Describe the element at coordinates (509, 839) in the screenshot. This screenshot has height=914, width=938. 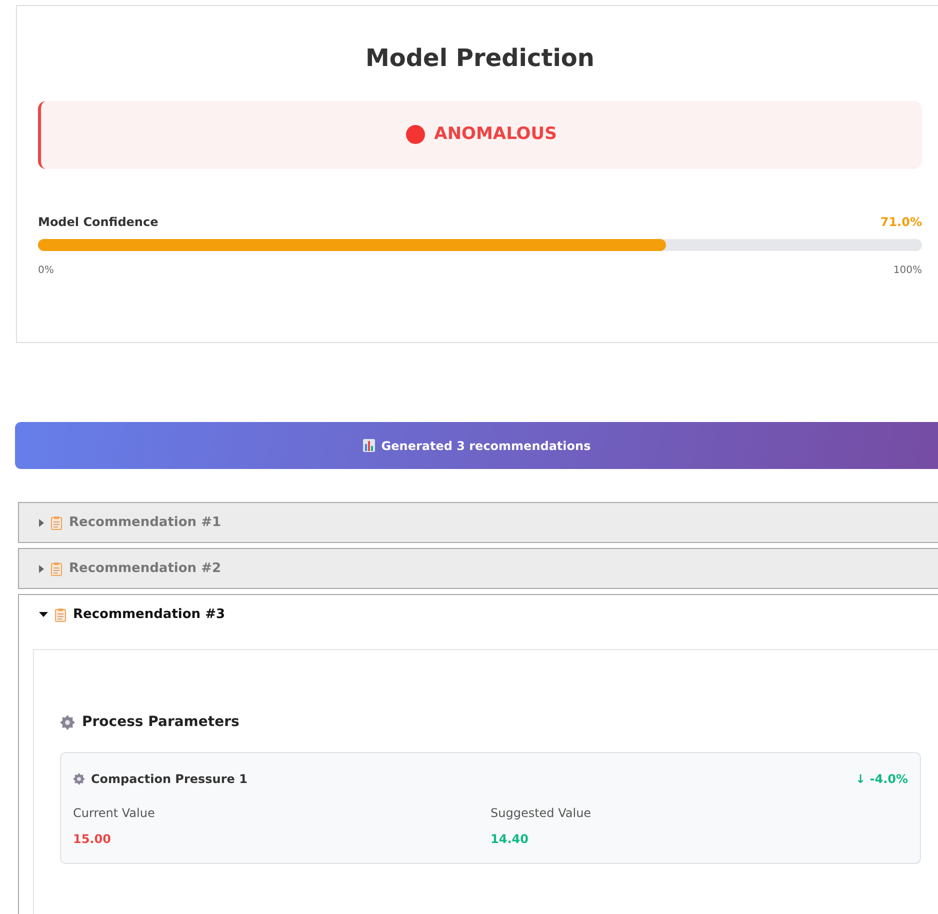
I see `suggested-value: 14.40` at that location.